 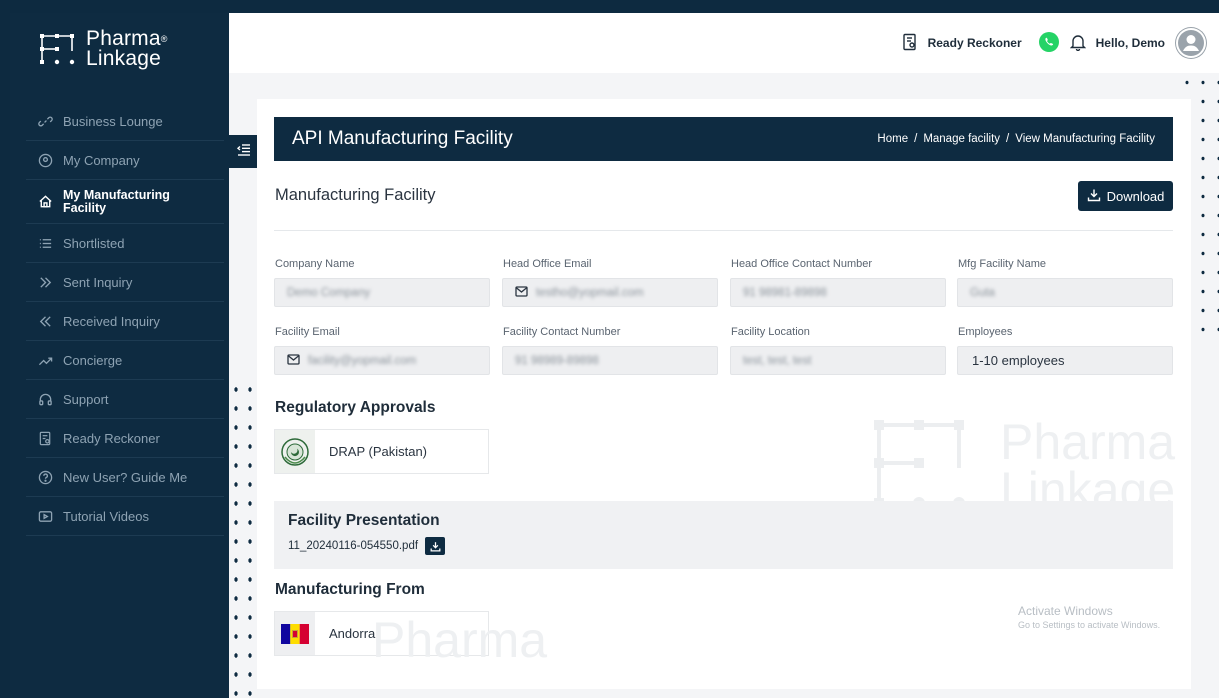 I want to click on head-office-email-field: testho@yopmail.com, so click(x=610, y=292).